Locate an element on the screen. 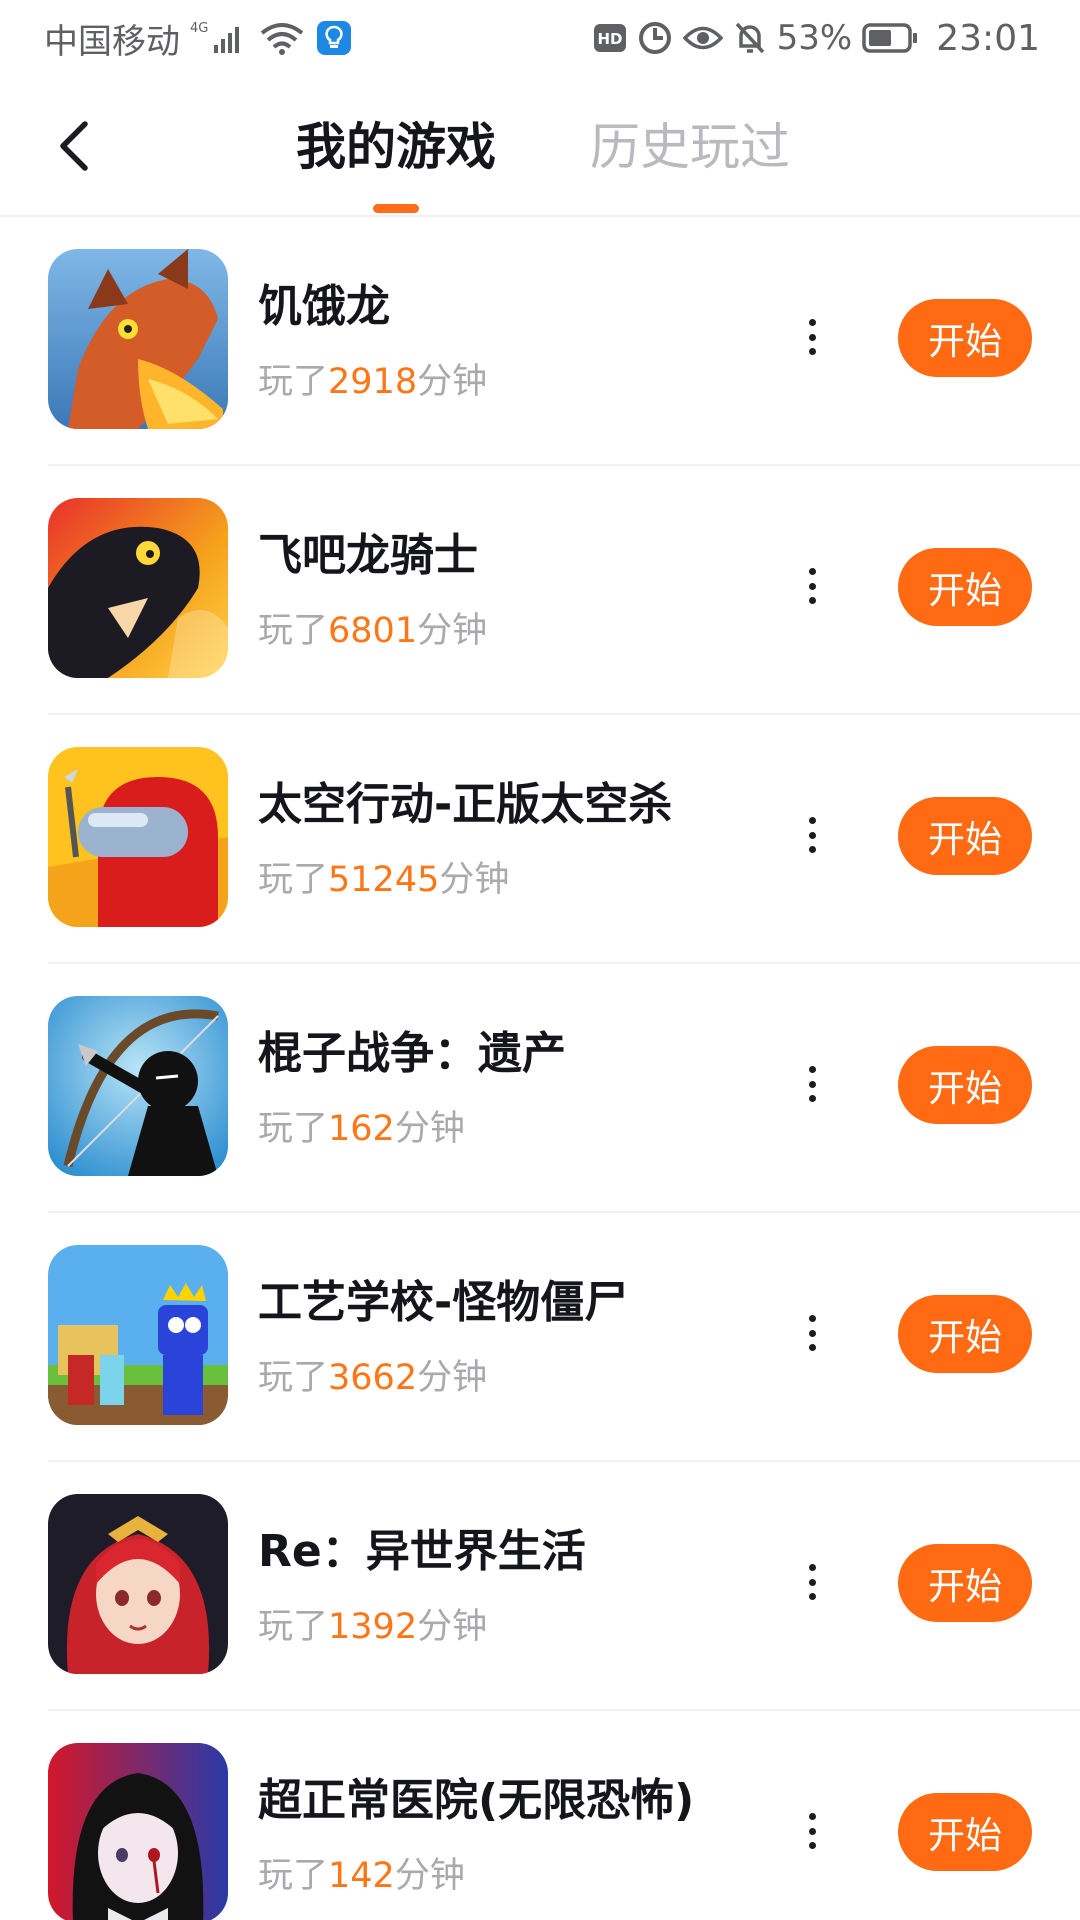 The height and width of the screenshot is (1920, 1080). play-minutes: 2918 is located at coordinates (373, 382).